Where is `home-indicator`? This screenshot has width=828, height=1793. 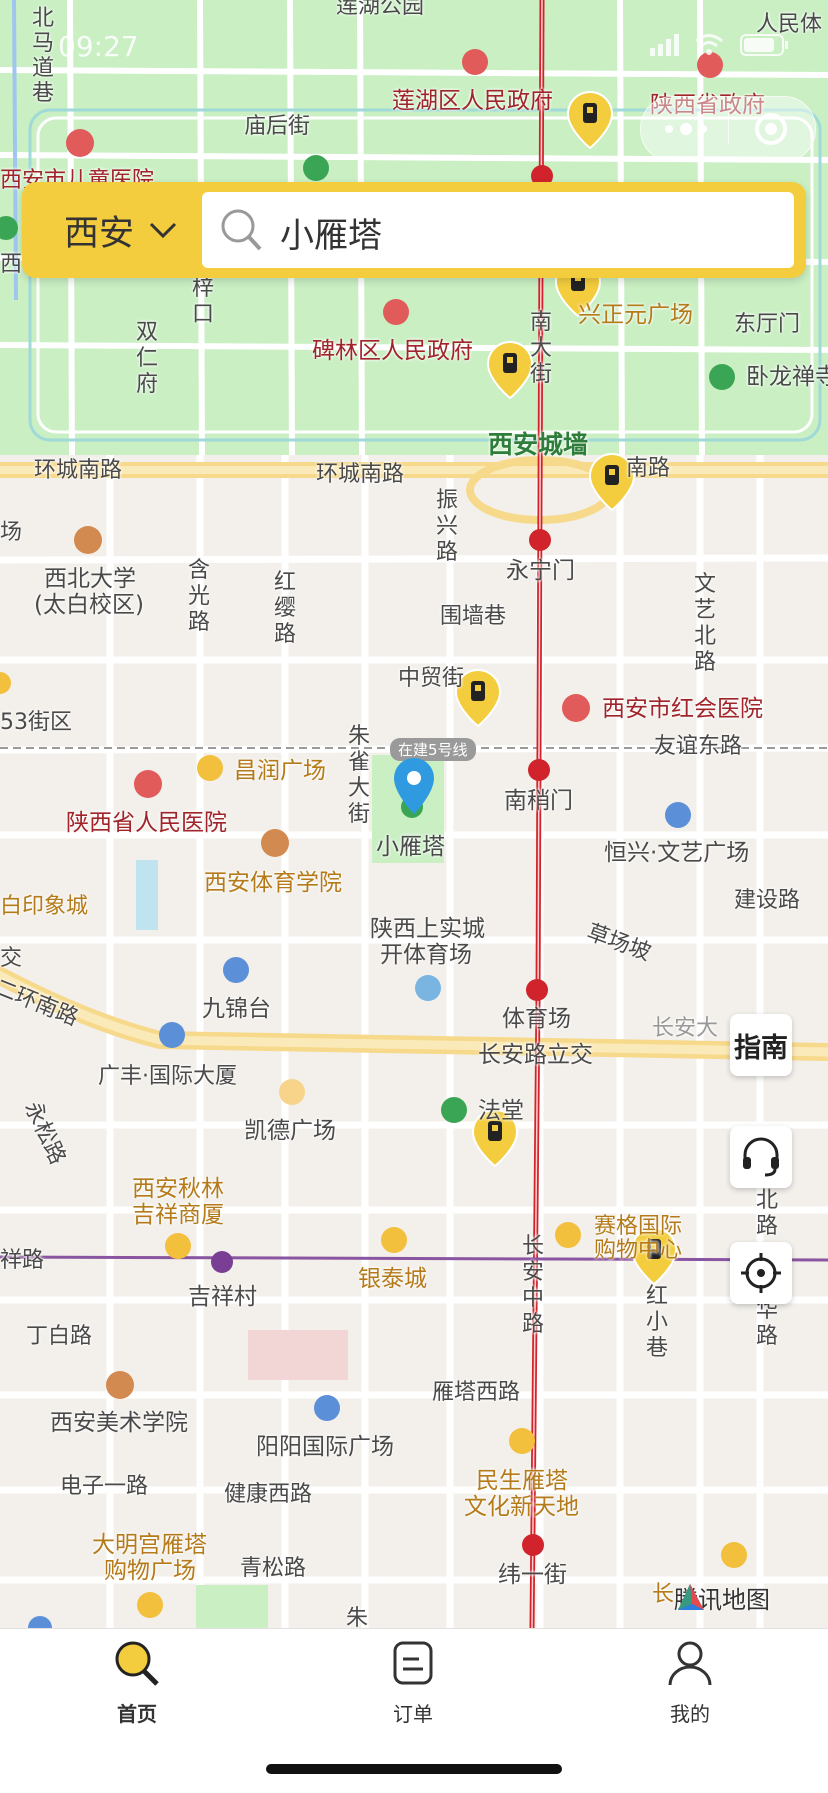
home-indicator is located at coordinates (414, 1769).